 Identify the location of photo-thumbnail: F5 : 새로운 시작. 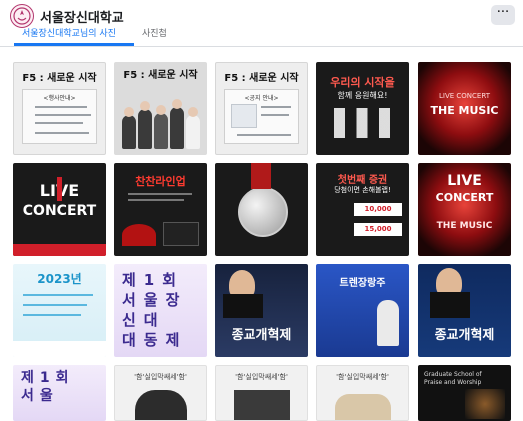
(160, 108).